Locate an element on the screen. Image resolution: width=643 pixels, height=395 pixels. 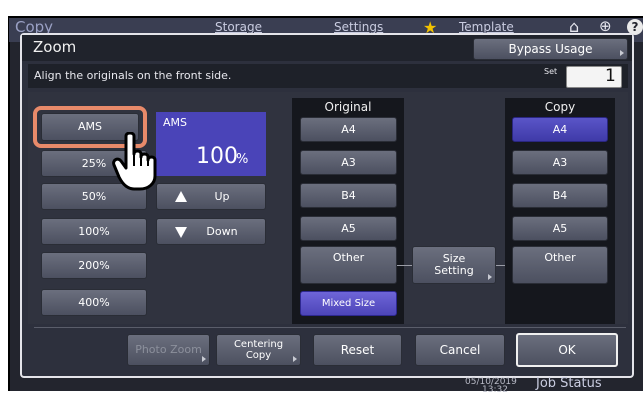
original-size-a4: A4 is located at coordinates (348, 129).